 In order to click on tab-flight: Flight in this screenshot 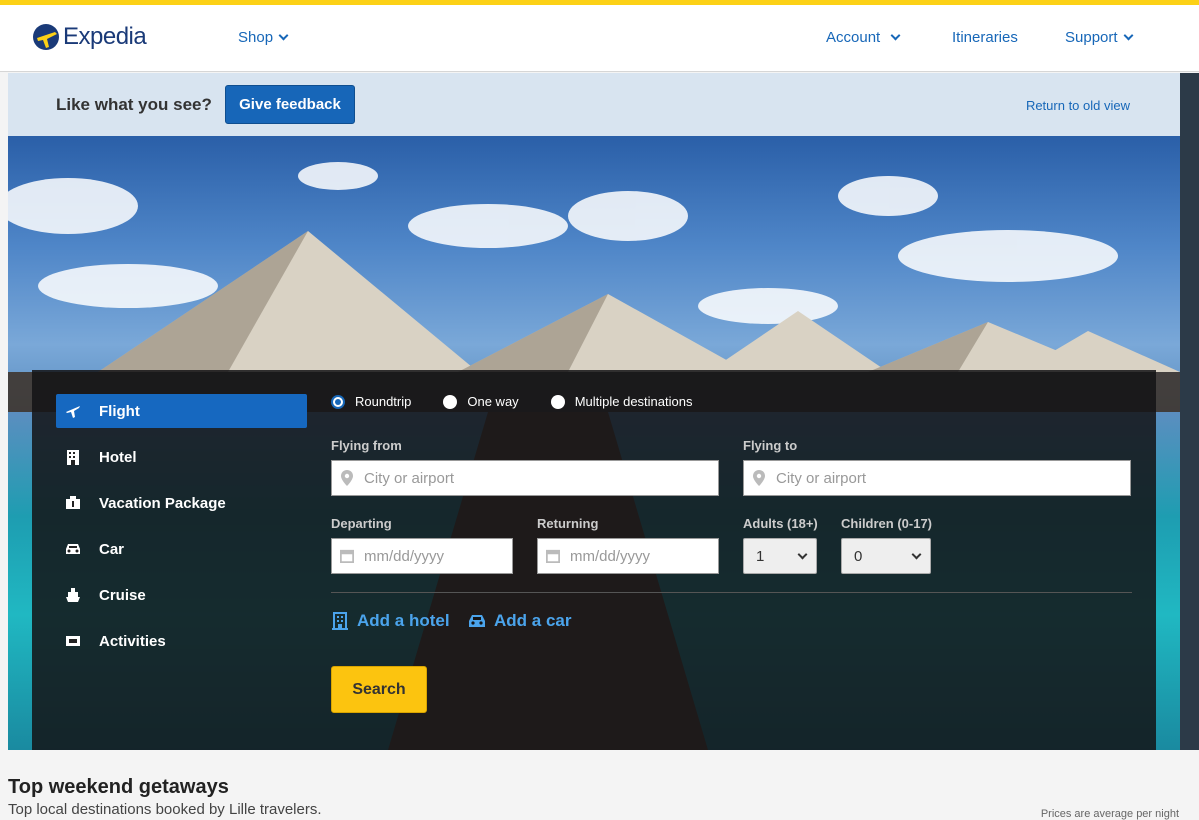, I will do `click(181, 411)`.